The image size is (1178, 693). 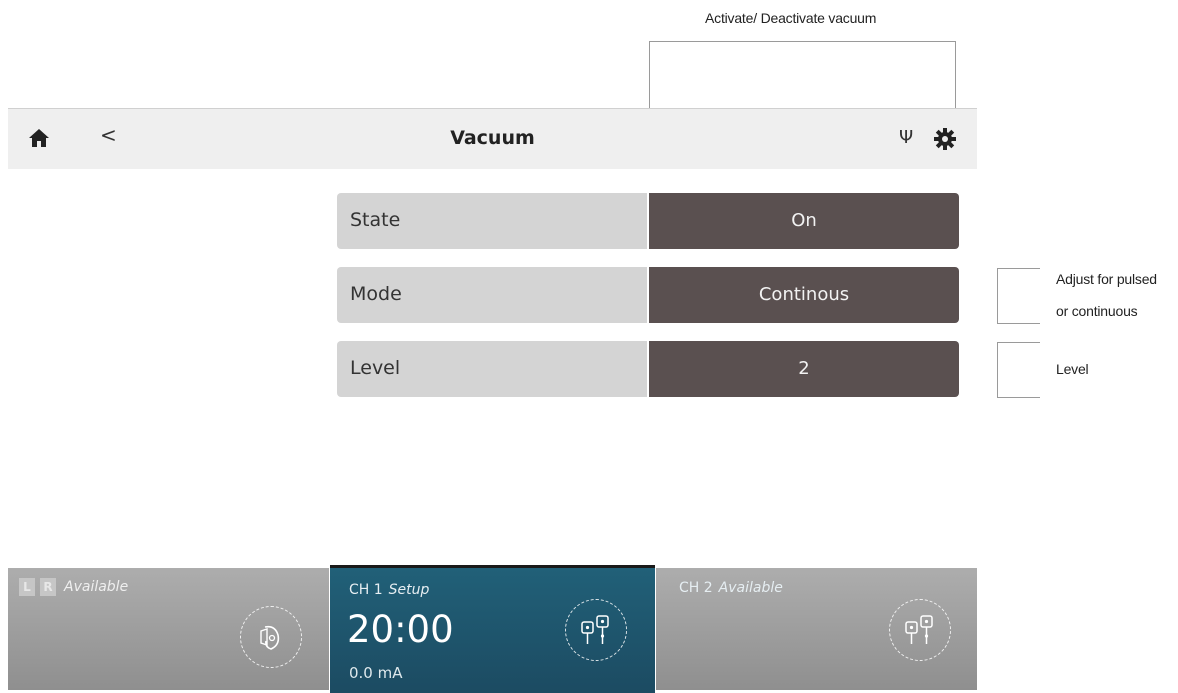 I want to click on level-value-button: 2, so click(x=804, y=369).